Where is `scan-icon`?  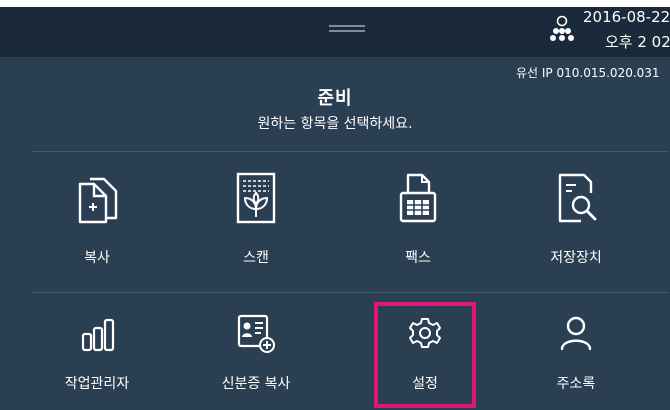 scan-icon is located at coordinates (256, 198).